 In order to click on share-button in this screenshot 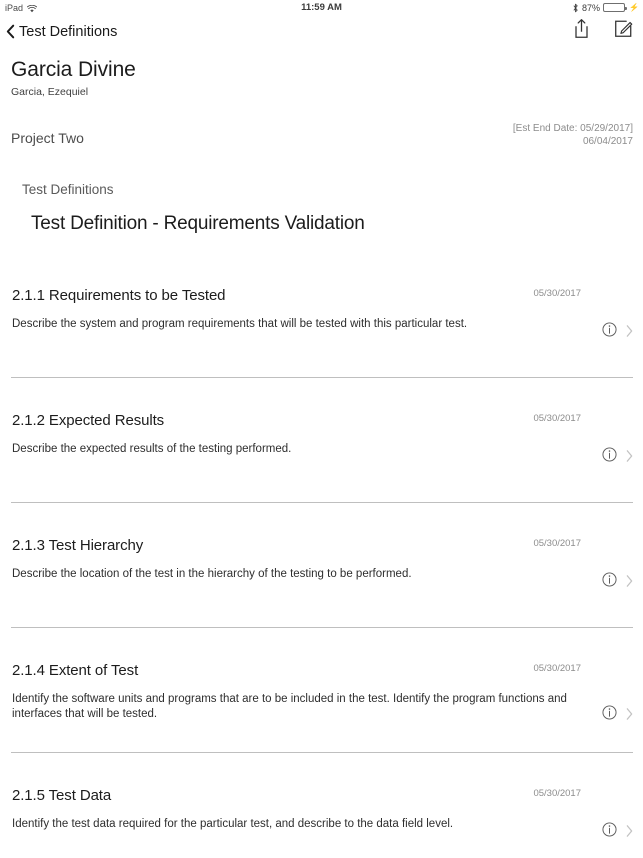, I will do `click(581, 31)`.